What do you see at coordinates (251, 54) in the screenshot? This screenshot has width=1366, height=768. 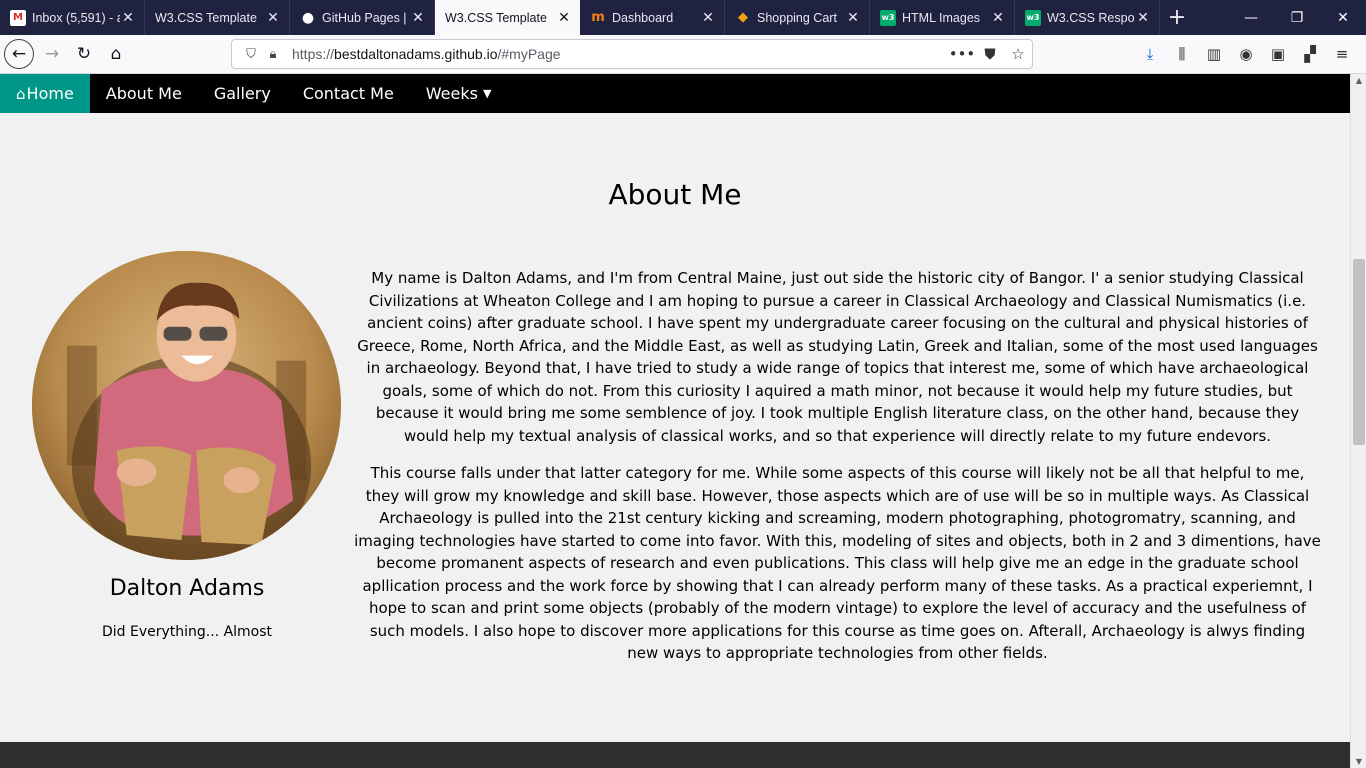 I see `shield-icon: ⛉` at bounding box center [251, 54].